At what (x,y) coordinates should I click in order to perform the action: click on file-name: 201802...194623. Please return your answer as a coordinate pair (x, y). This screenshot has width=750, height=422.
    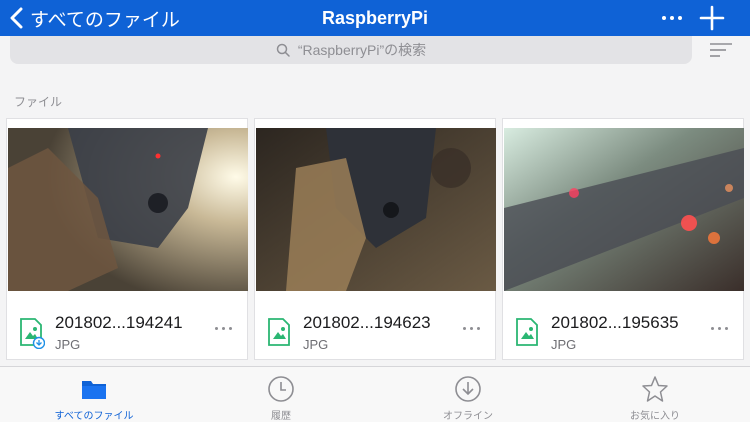
    Looking at the image, I should click on (367, 322).